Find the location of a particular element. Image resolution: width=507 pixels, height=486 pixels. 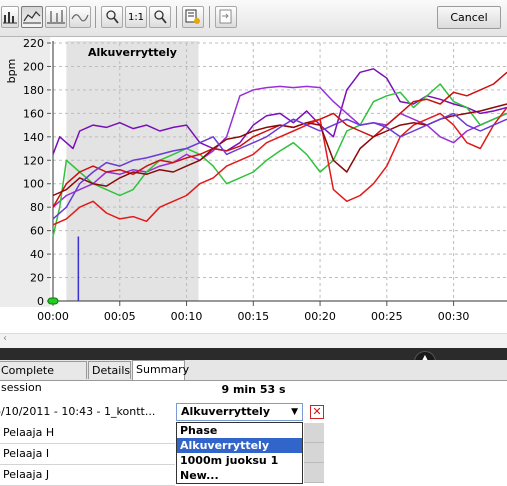

line-chart-view-button is located at coordinates (32, 17).